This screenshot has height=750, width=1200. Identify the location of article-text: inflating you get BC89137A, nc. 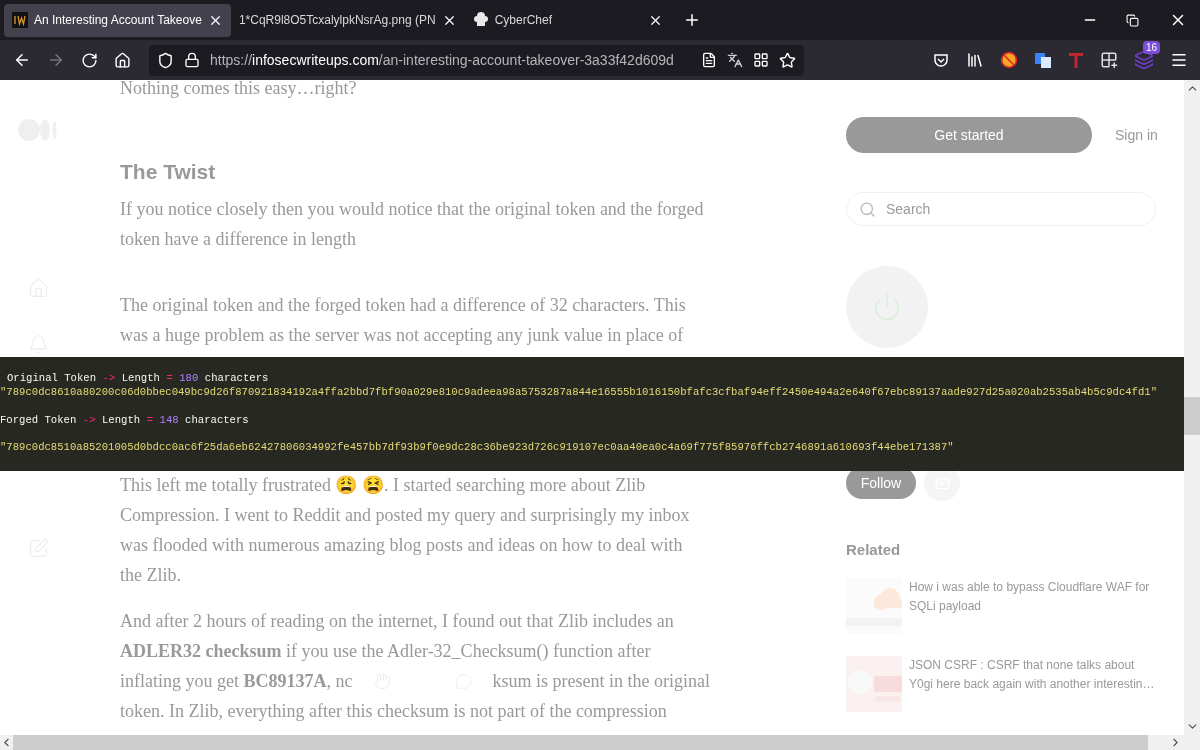
(236, 681).